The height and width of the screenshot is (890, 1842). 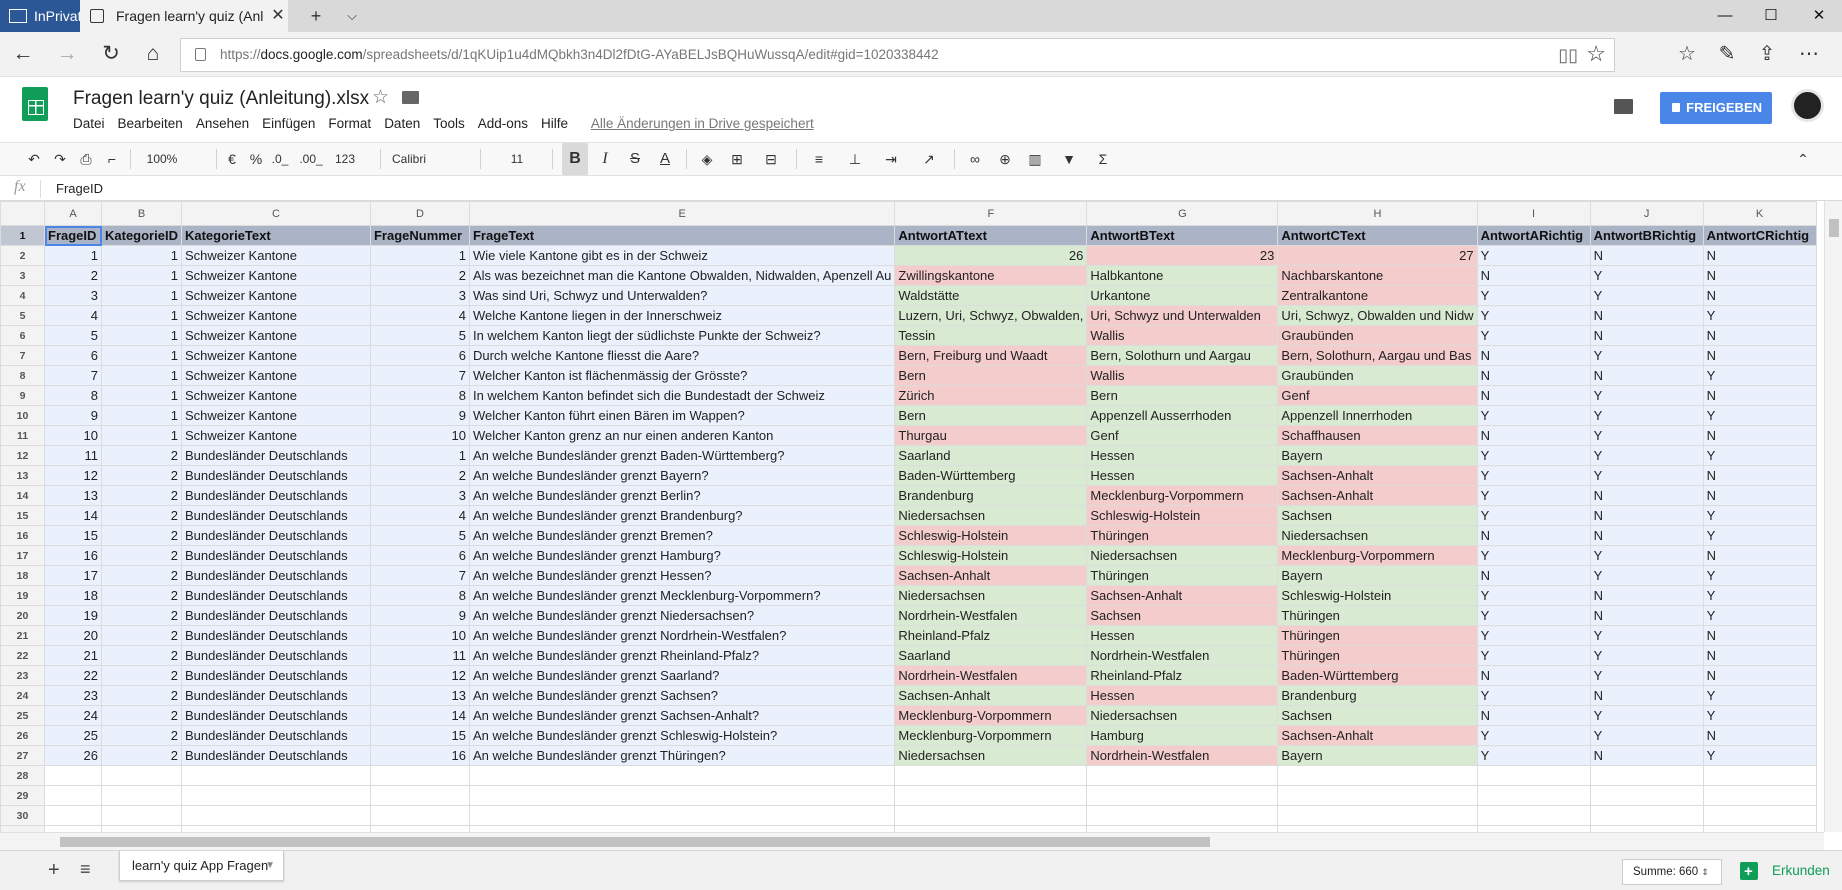 What do you see at coordinates (1182, 575) in the screenshot?
I see `cell: Thüringen` at bounding box center [1182, 575].